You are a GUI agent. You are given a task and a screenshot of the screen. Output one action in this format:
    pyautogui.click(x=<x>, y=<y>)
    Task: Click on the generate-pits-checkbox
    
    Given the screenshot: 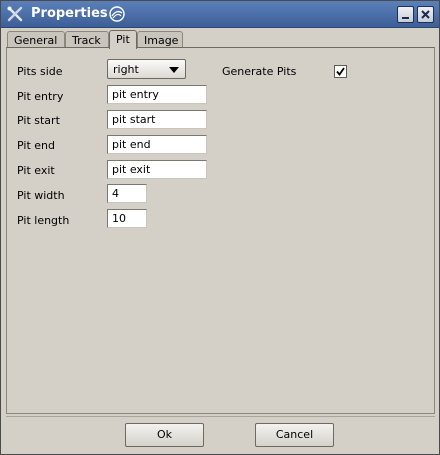 What is the action you would take?
    pyautogui.click(x=340, y=71)
    